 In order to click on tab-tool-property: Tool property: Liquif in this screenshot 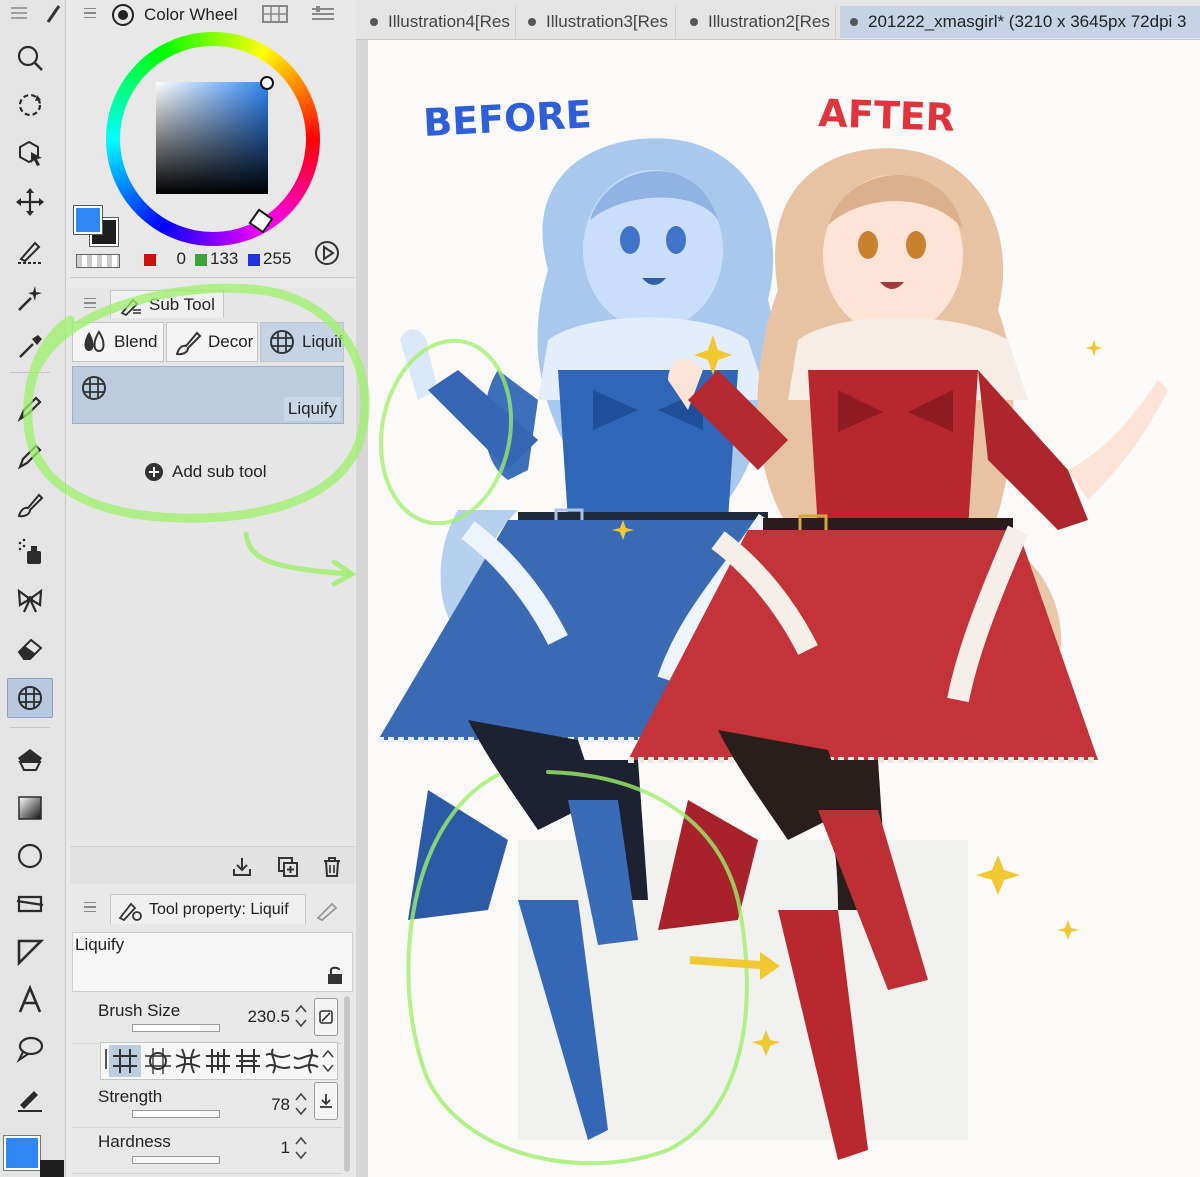, I will do `click(208, 909)`.